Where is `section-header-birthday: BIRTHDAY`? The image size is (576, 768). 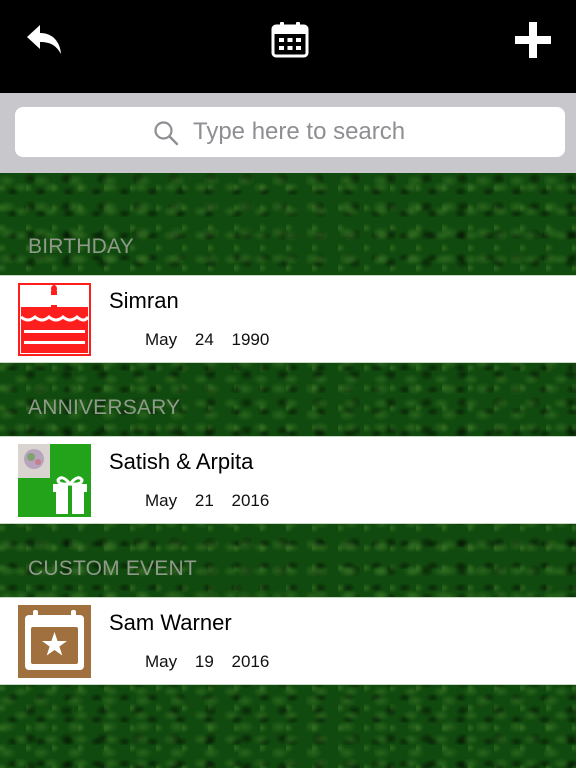 section-header-birthday: BIRTHDAY is located at coordinates (81, 246).